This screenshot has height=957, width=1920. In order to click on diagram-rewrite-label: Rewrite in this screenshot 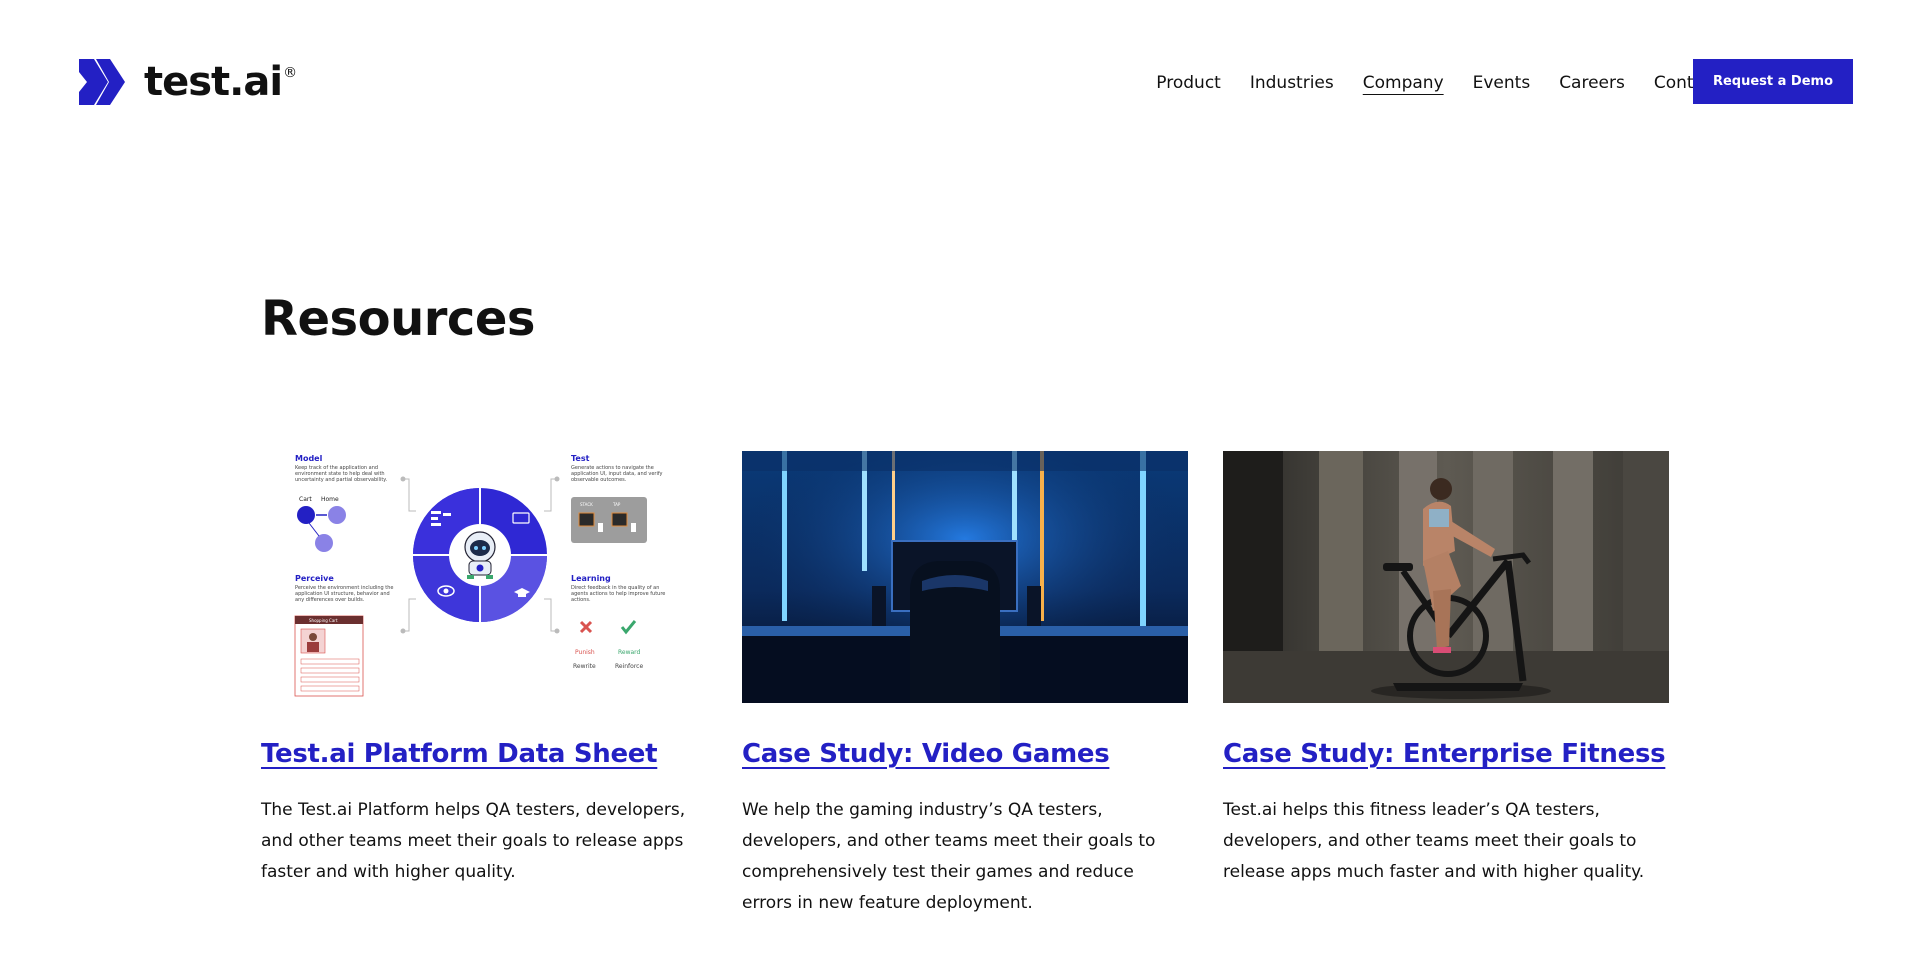, I will do `click(584, 666)`.